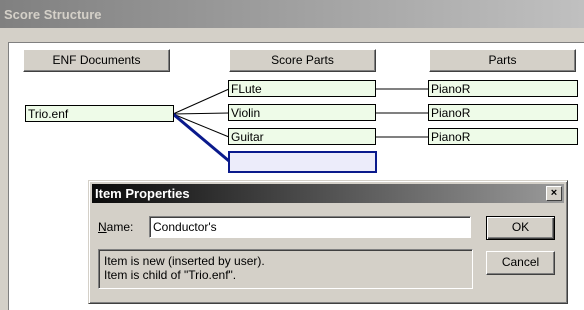 This screenshot has height=310, width=584. Describe the element at coordinates (99, 113) in the screenshot. I see `enf-document-node: Trio.enf` at that location.